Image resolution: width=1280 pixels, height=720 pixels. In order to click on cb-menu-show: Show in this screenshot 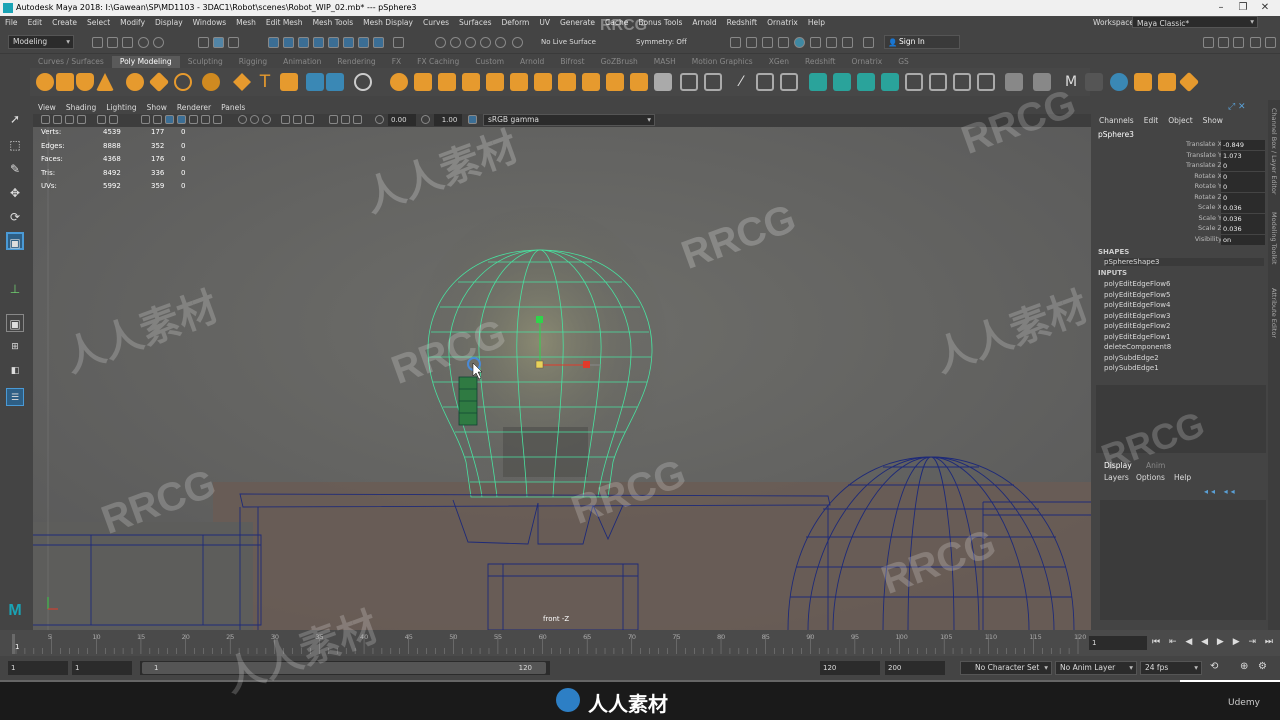, I will do `click(1213, 121)`.